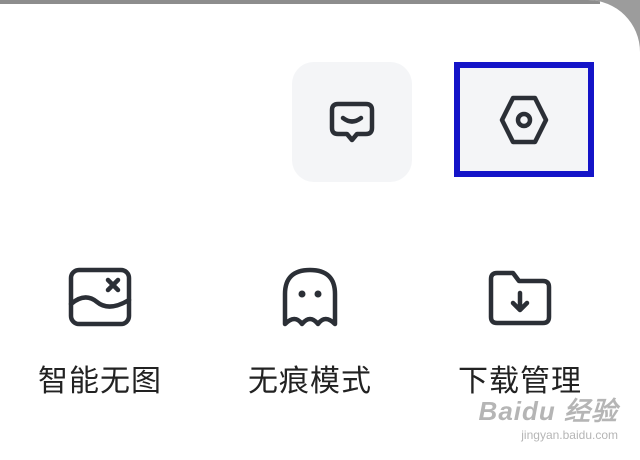 This screenshot has height=460, width=640. What do you see at coordinates (100, 337) in the screenshot?
I see `tool-no-image-mode: 智能无图` at bounding box center [100, 337].